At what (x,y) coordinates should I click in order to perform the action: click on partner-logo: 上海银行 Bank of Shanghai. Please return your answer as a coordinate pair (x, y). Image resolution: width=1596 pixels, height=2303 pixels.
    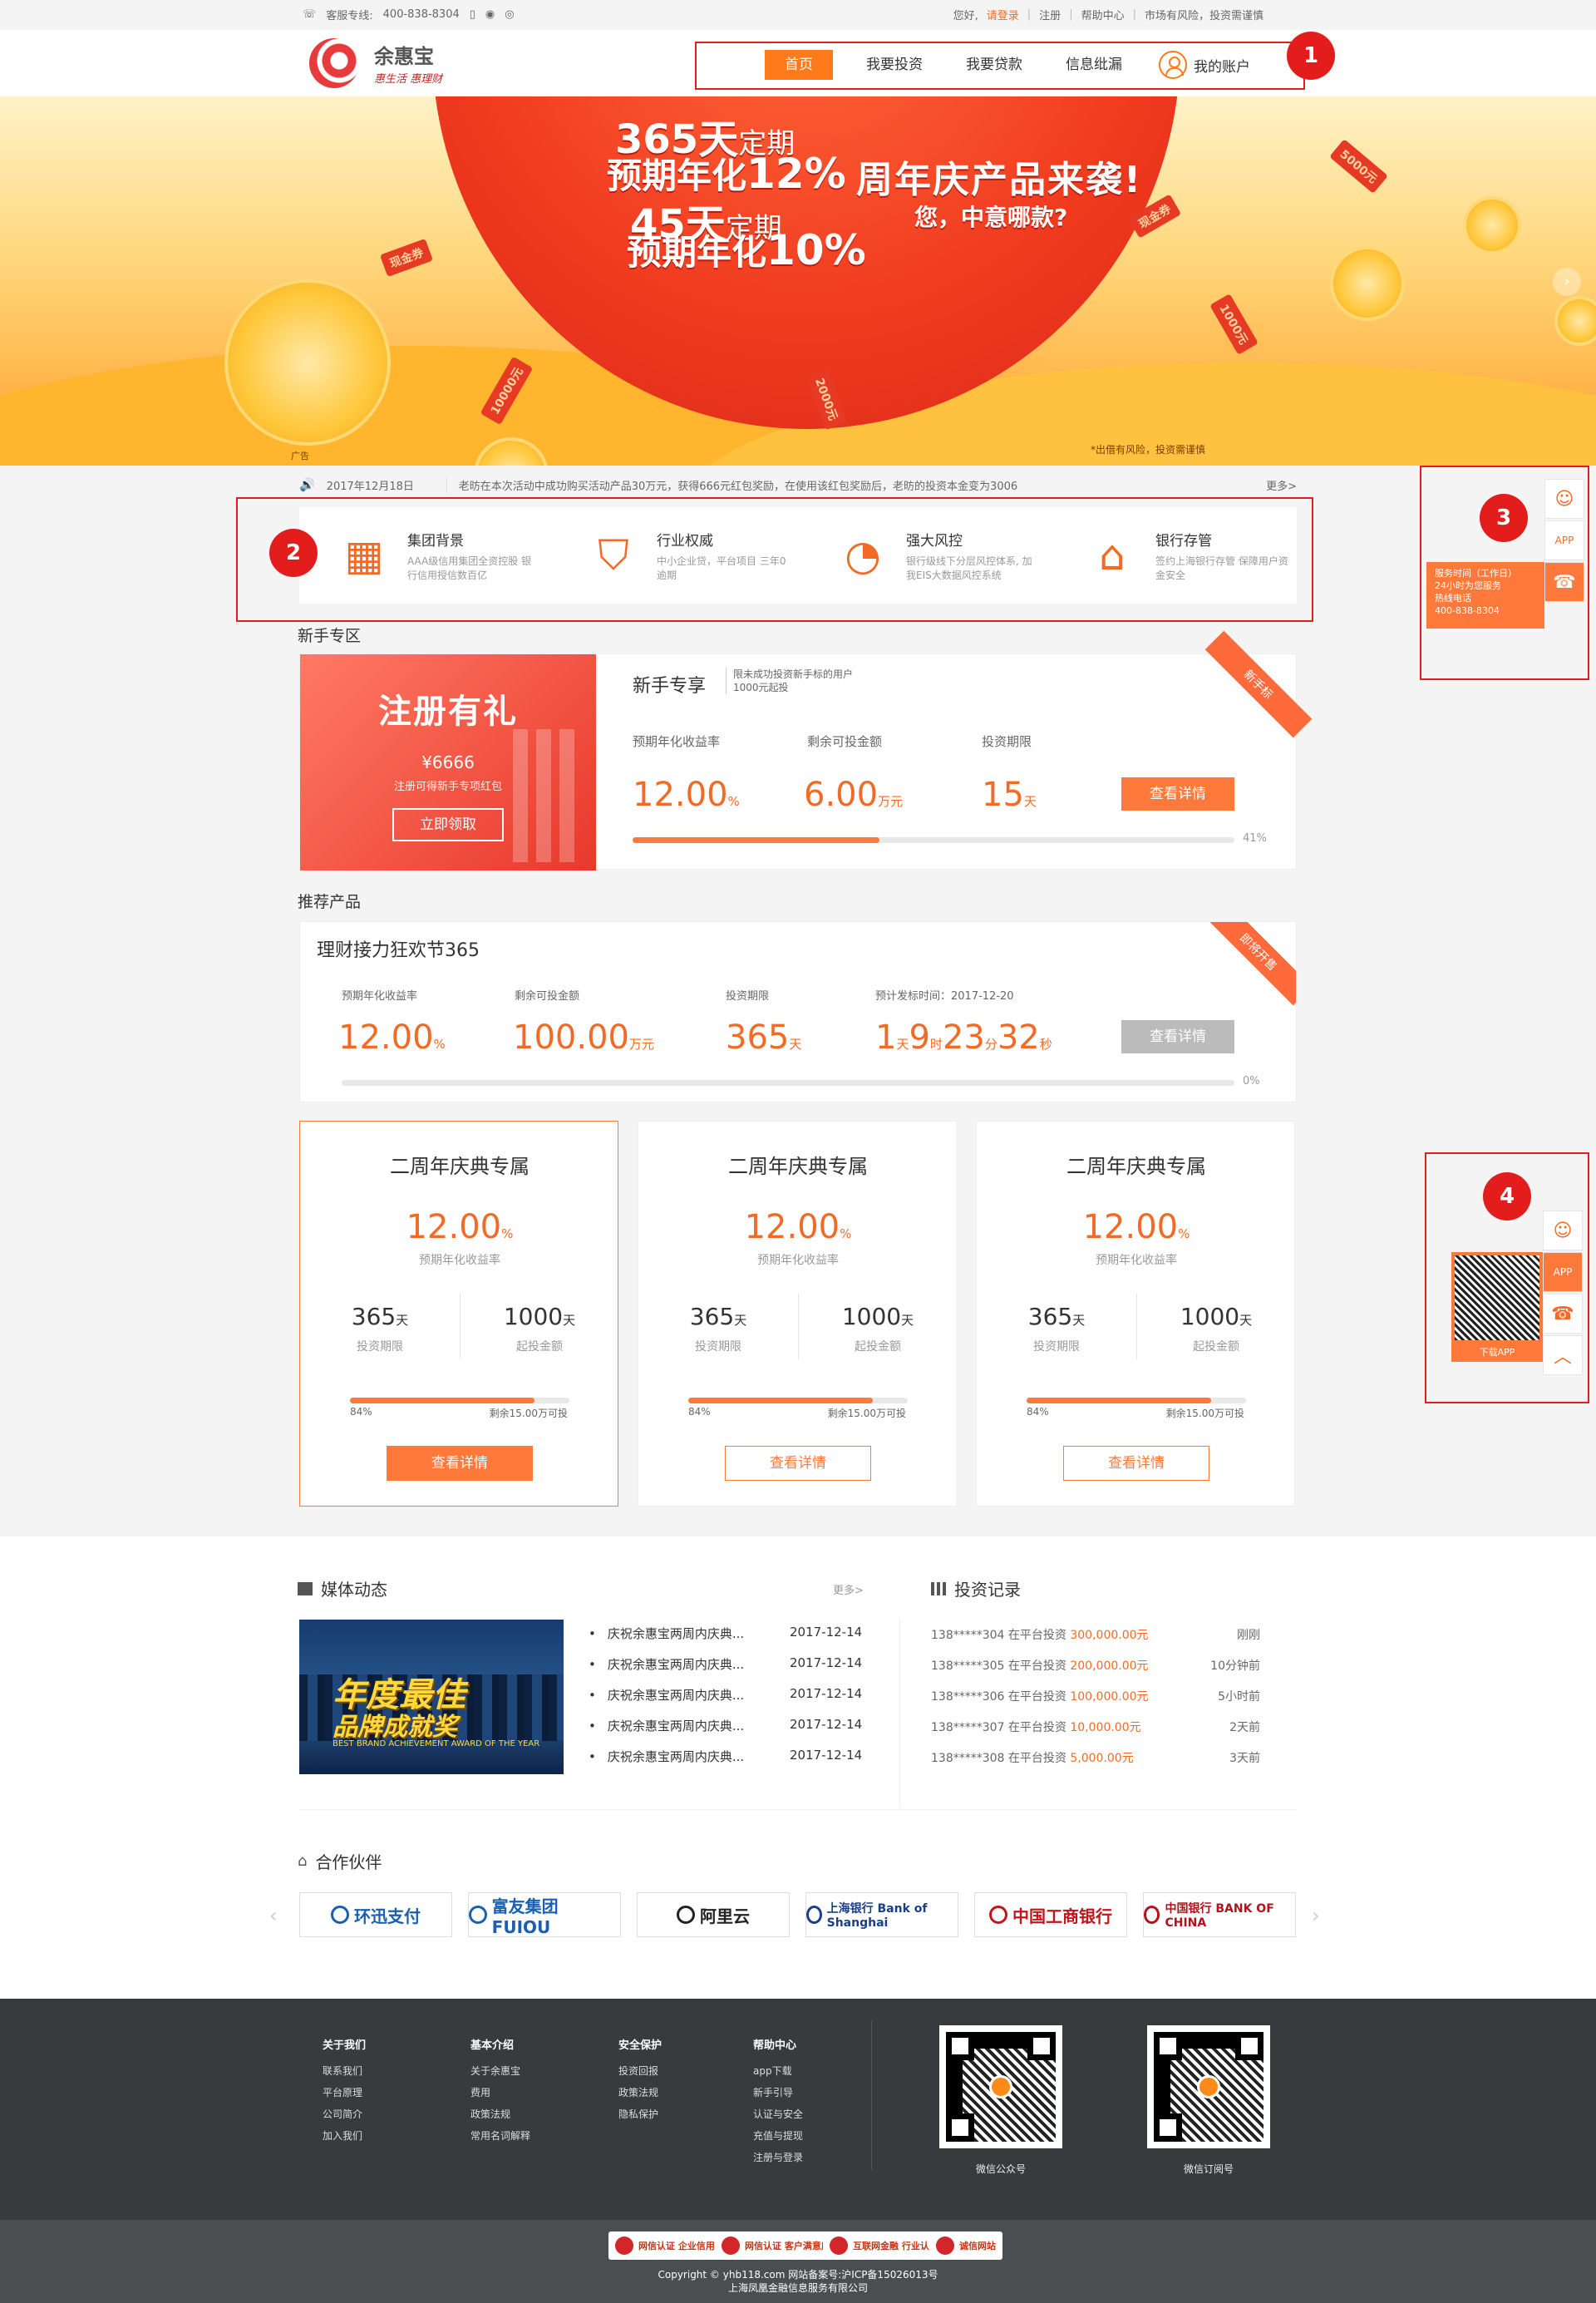
    Looking at the image, I should click on (882, 1914).